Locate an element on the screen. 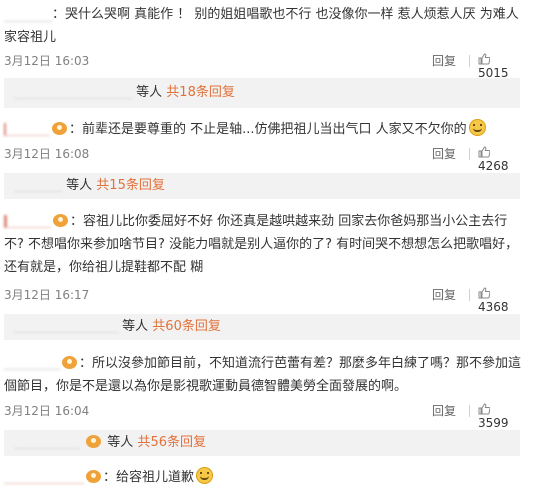  comment-date: 3月12日 16:17 is located at coordinates (47, 295).